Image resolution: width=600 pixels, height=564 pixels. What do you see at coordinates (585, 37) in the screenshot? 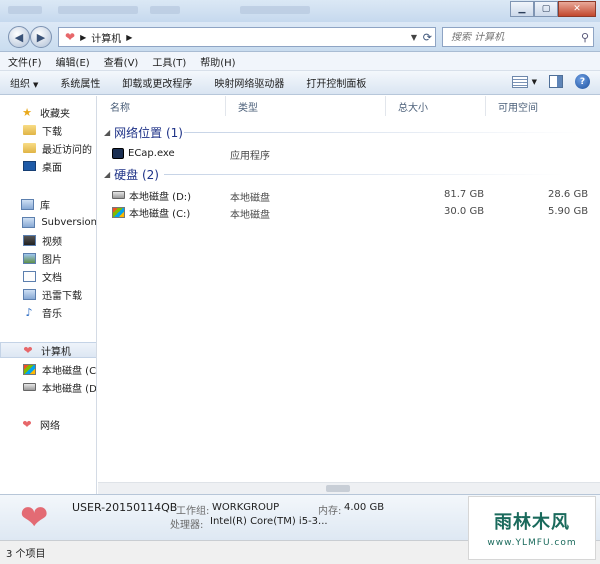
I see `search-icon: ⚲` at bounding box center [585, 37].